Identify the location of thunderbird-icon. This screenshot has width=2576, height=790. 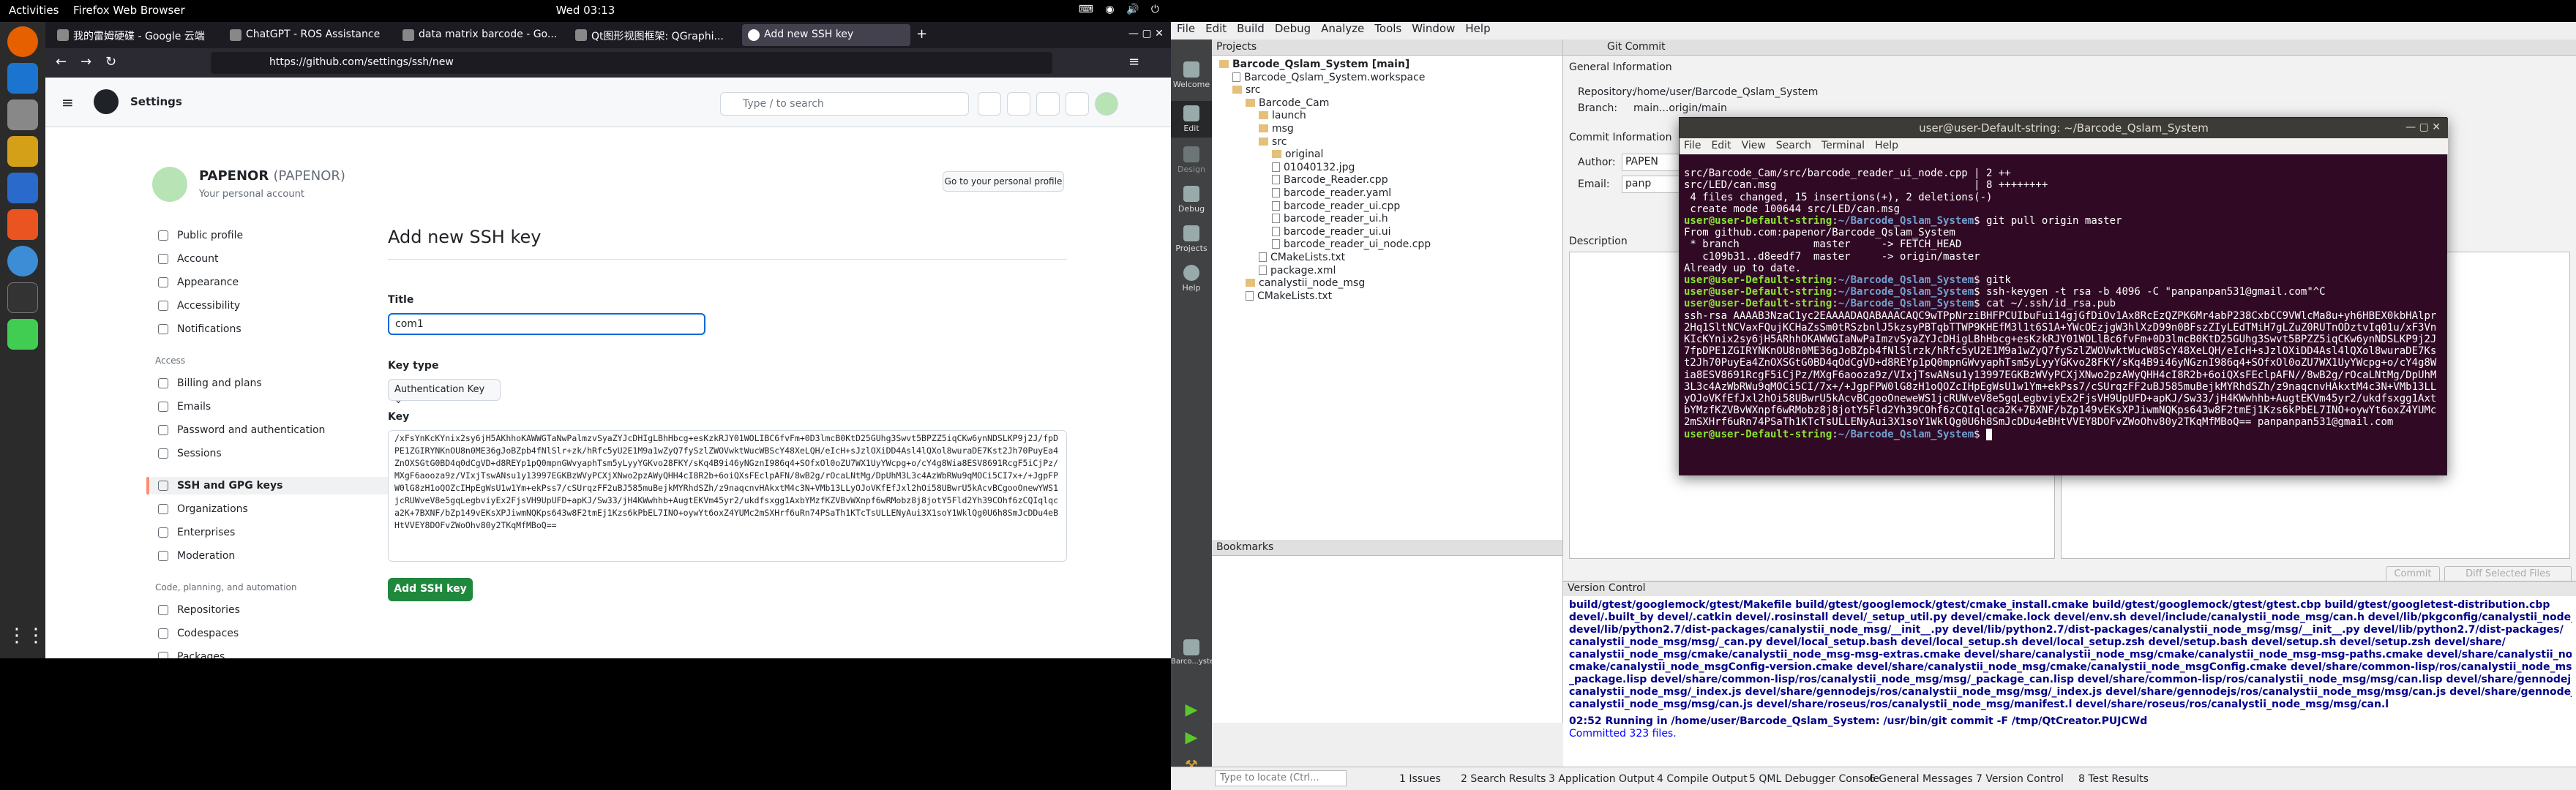
(22, 78).